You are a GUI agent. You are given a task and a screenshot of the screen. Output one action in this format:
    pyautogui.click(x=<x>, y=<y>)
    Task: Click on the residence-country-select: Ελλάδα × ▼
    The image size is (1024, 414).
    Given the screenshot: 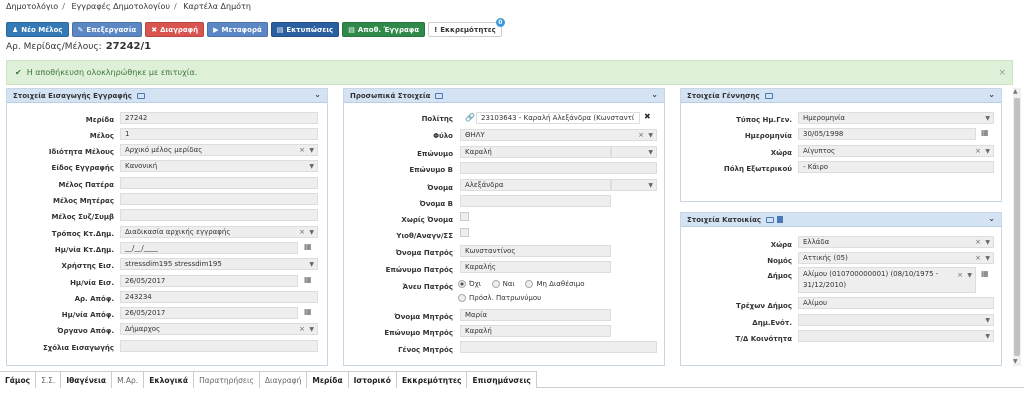 What is the action you would take?
    pyautogui.click(x=896, y=242)
    